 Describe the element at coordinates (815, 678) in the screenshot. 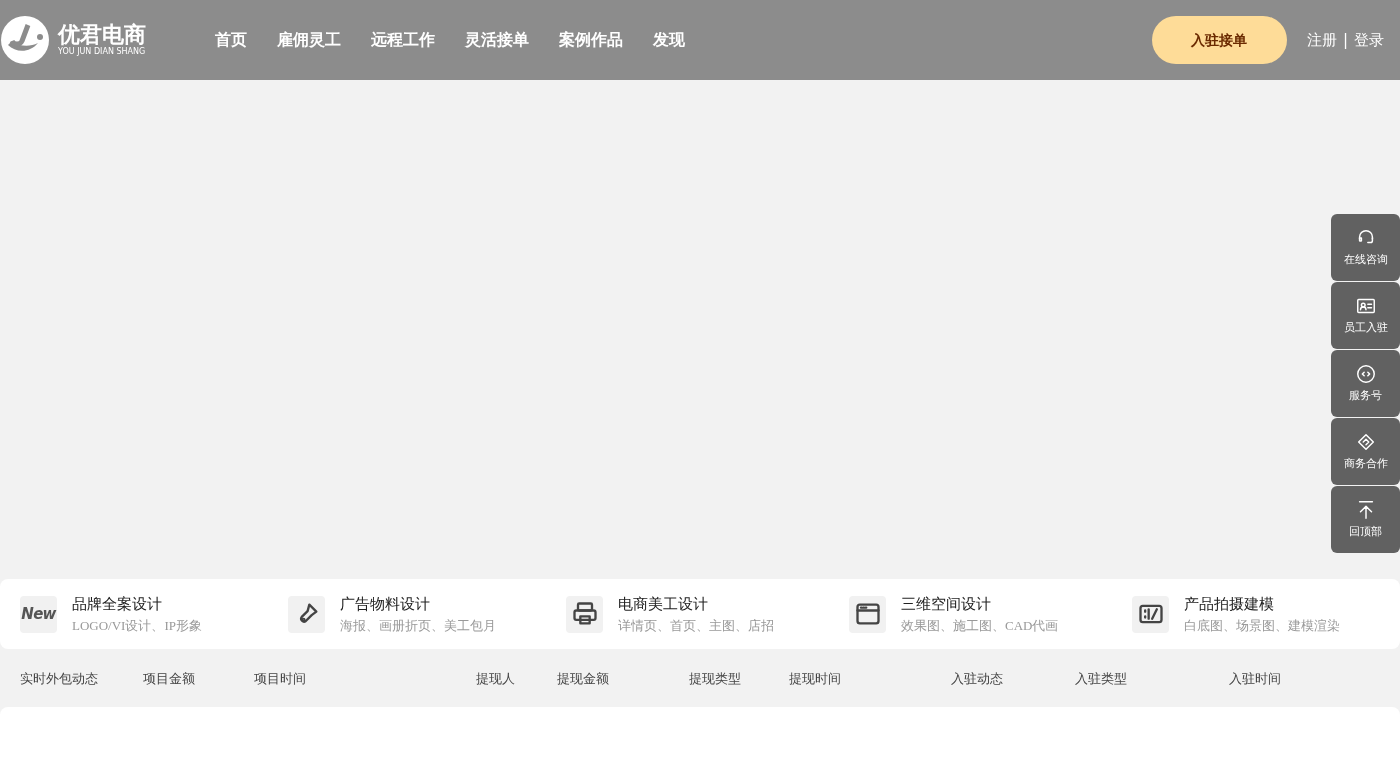

I see `column-heading: 提现时间` at that location.